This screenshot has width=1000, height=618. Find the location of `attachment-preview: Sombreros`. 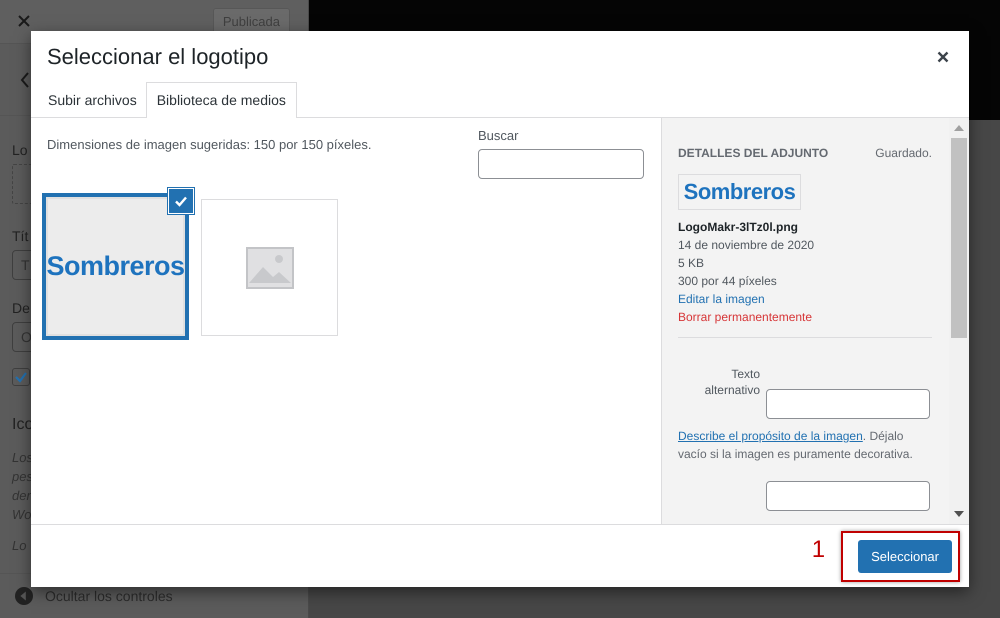

attachment-preview: Sombreros is located at coordinates (739, 192).